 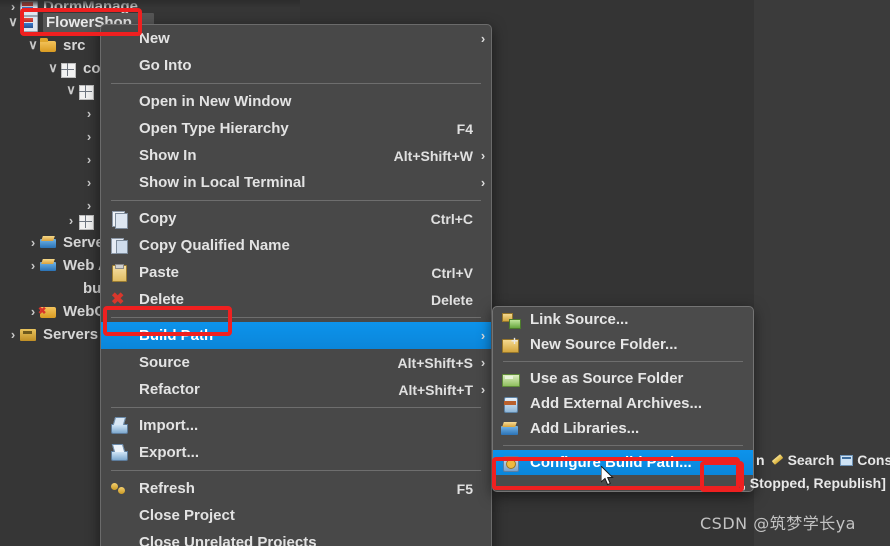 What do you see at coordinates (162, 299) in the screenshot?
I see `menu-item-label: Delete` at bounding box center [162, 299].